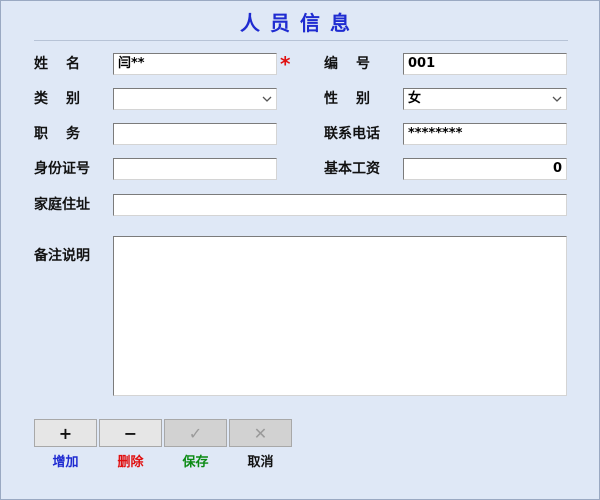 The width and height of the screenshot is (600, 500). I want to click on minus-icon: −, so click(130, 433).